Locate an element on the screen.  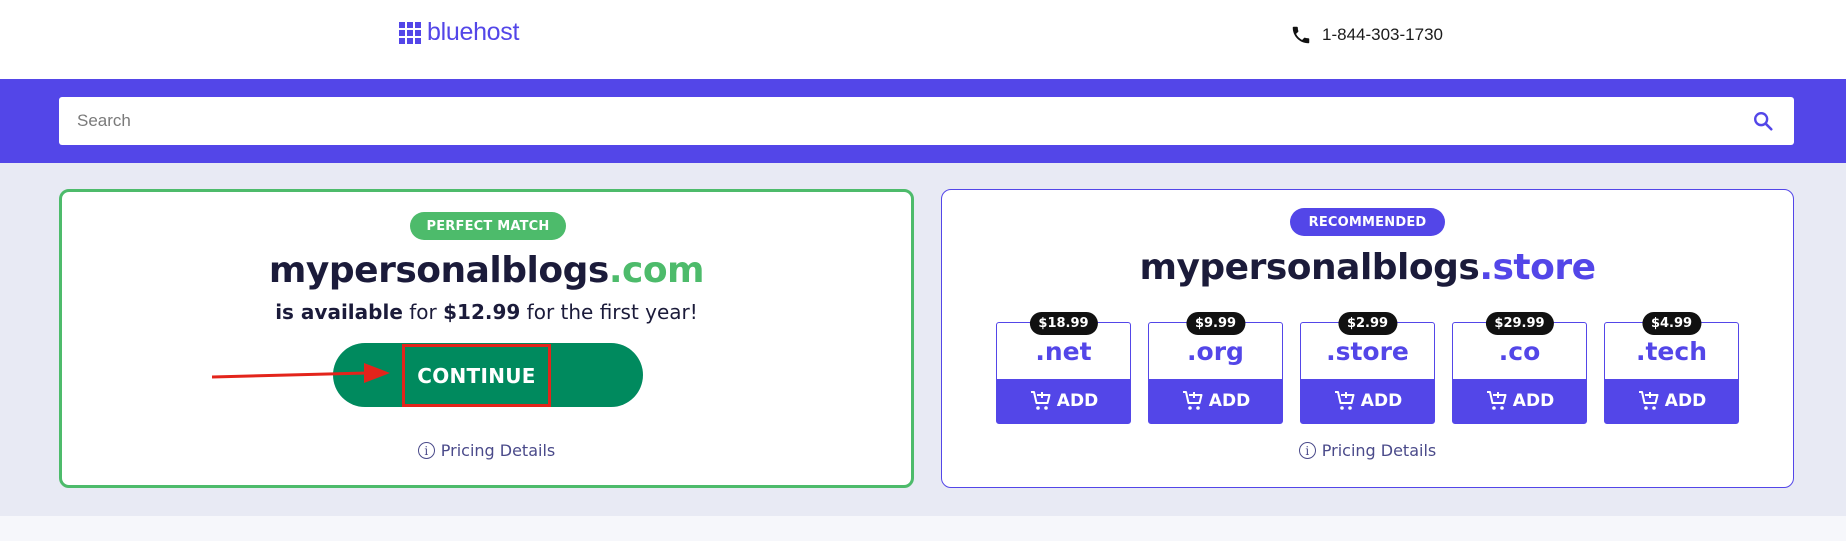
page-footer-strip is located at coordinates (923, 528).